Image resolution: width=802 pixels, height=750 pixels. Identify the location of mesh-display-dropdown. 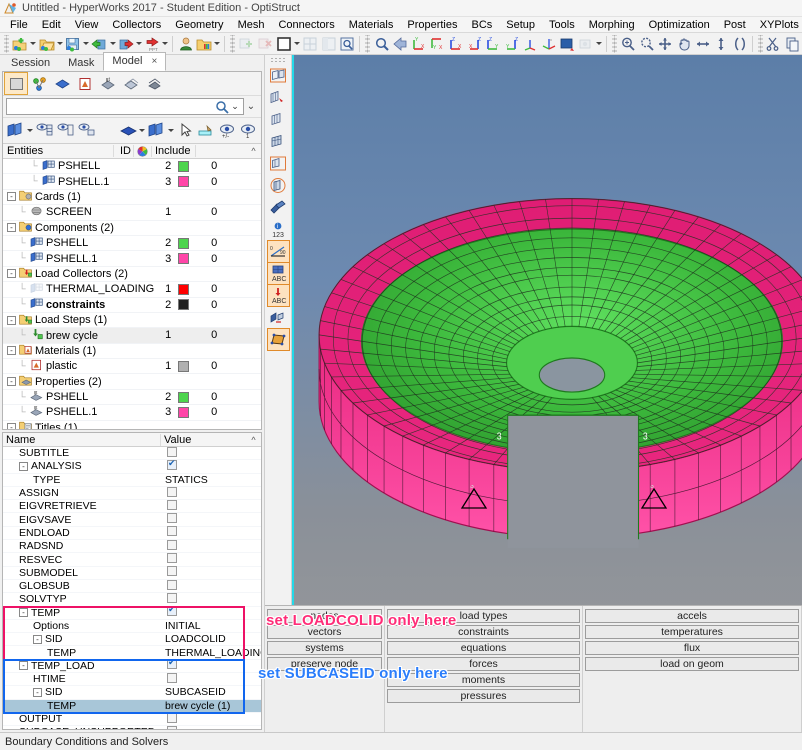
(171, 130).